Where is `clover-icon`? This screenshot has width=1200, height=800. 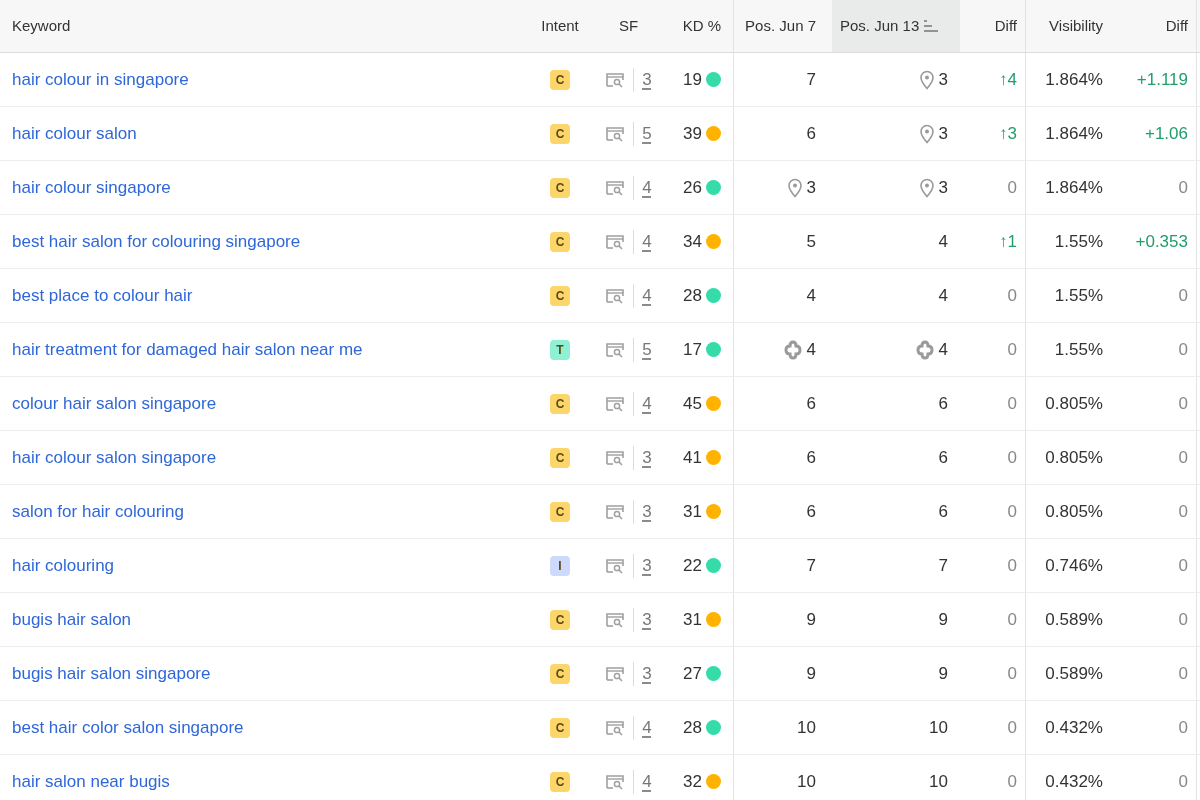 clover-icon is located at coordinates (792, 349).